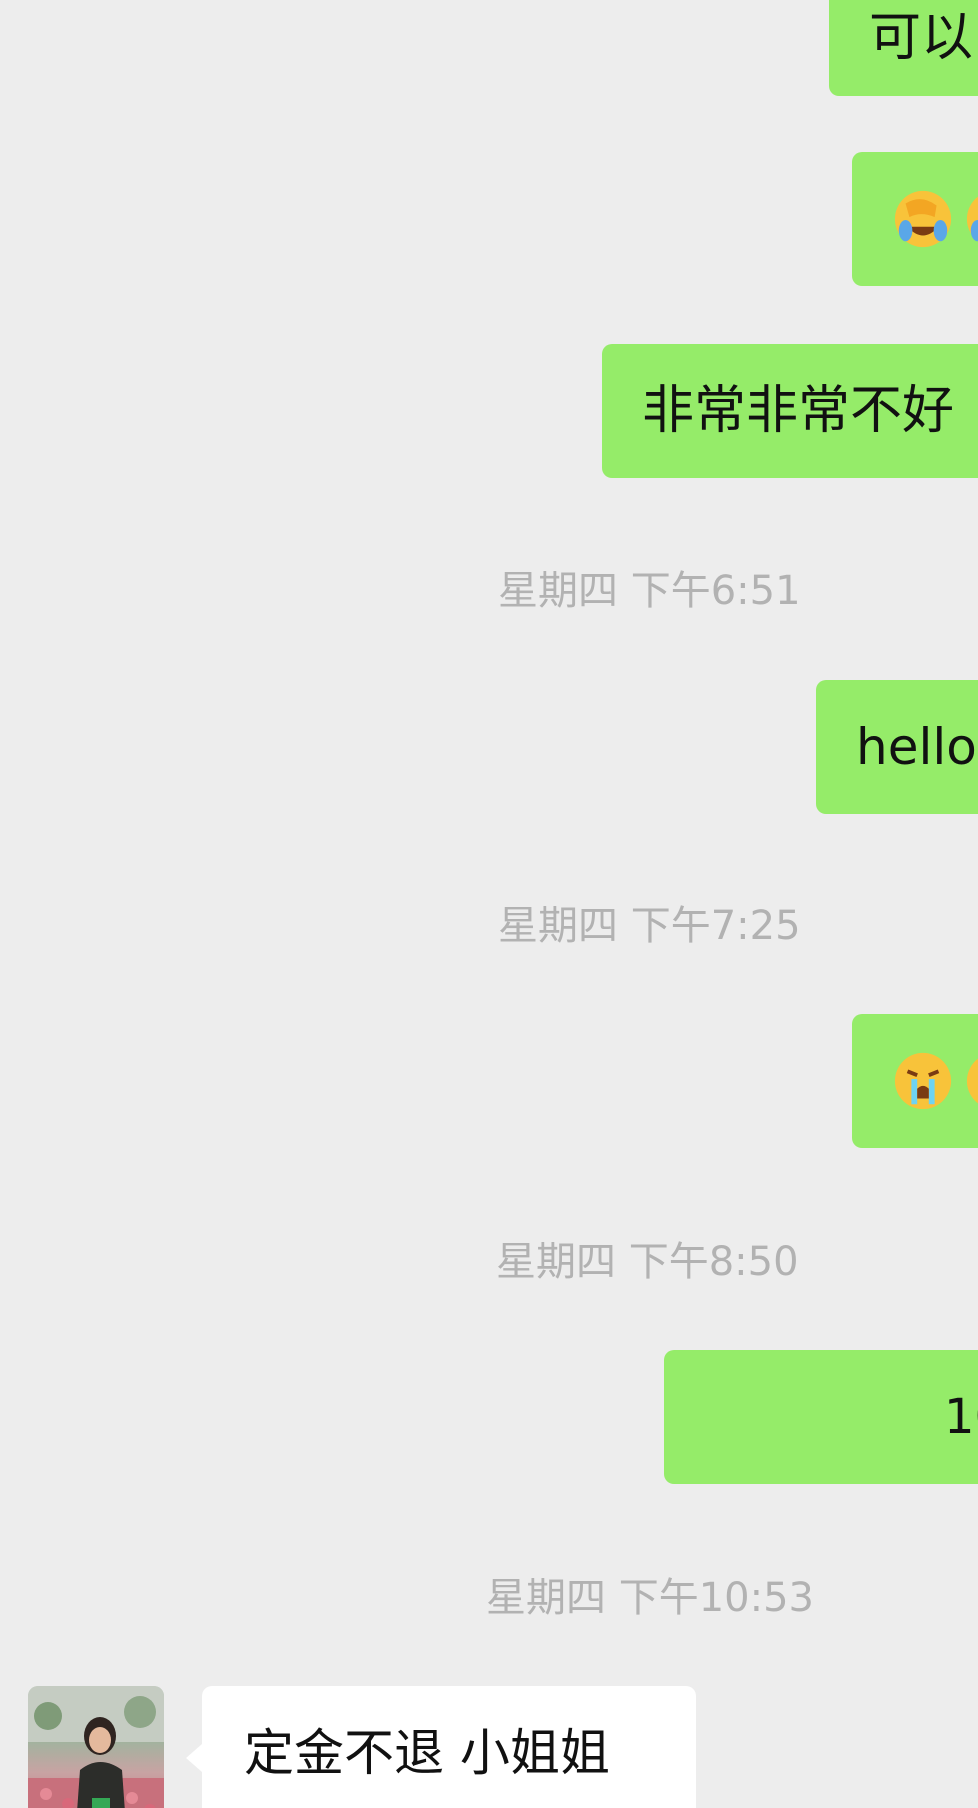  I want to click on message-timestamp: 星期四 下午10:53, so click(650, 1598).